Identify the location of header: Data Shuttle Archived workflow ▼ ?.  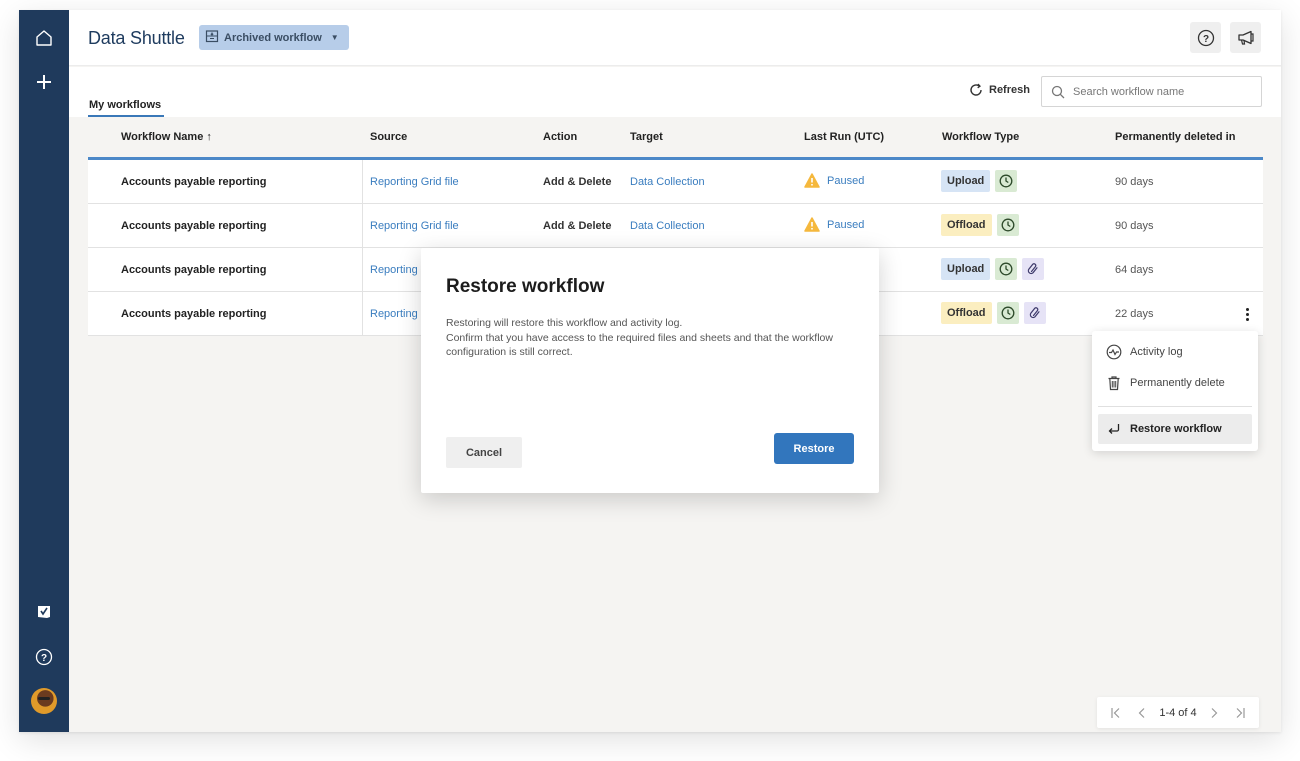
(675, 38).